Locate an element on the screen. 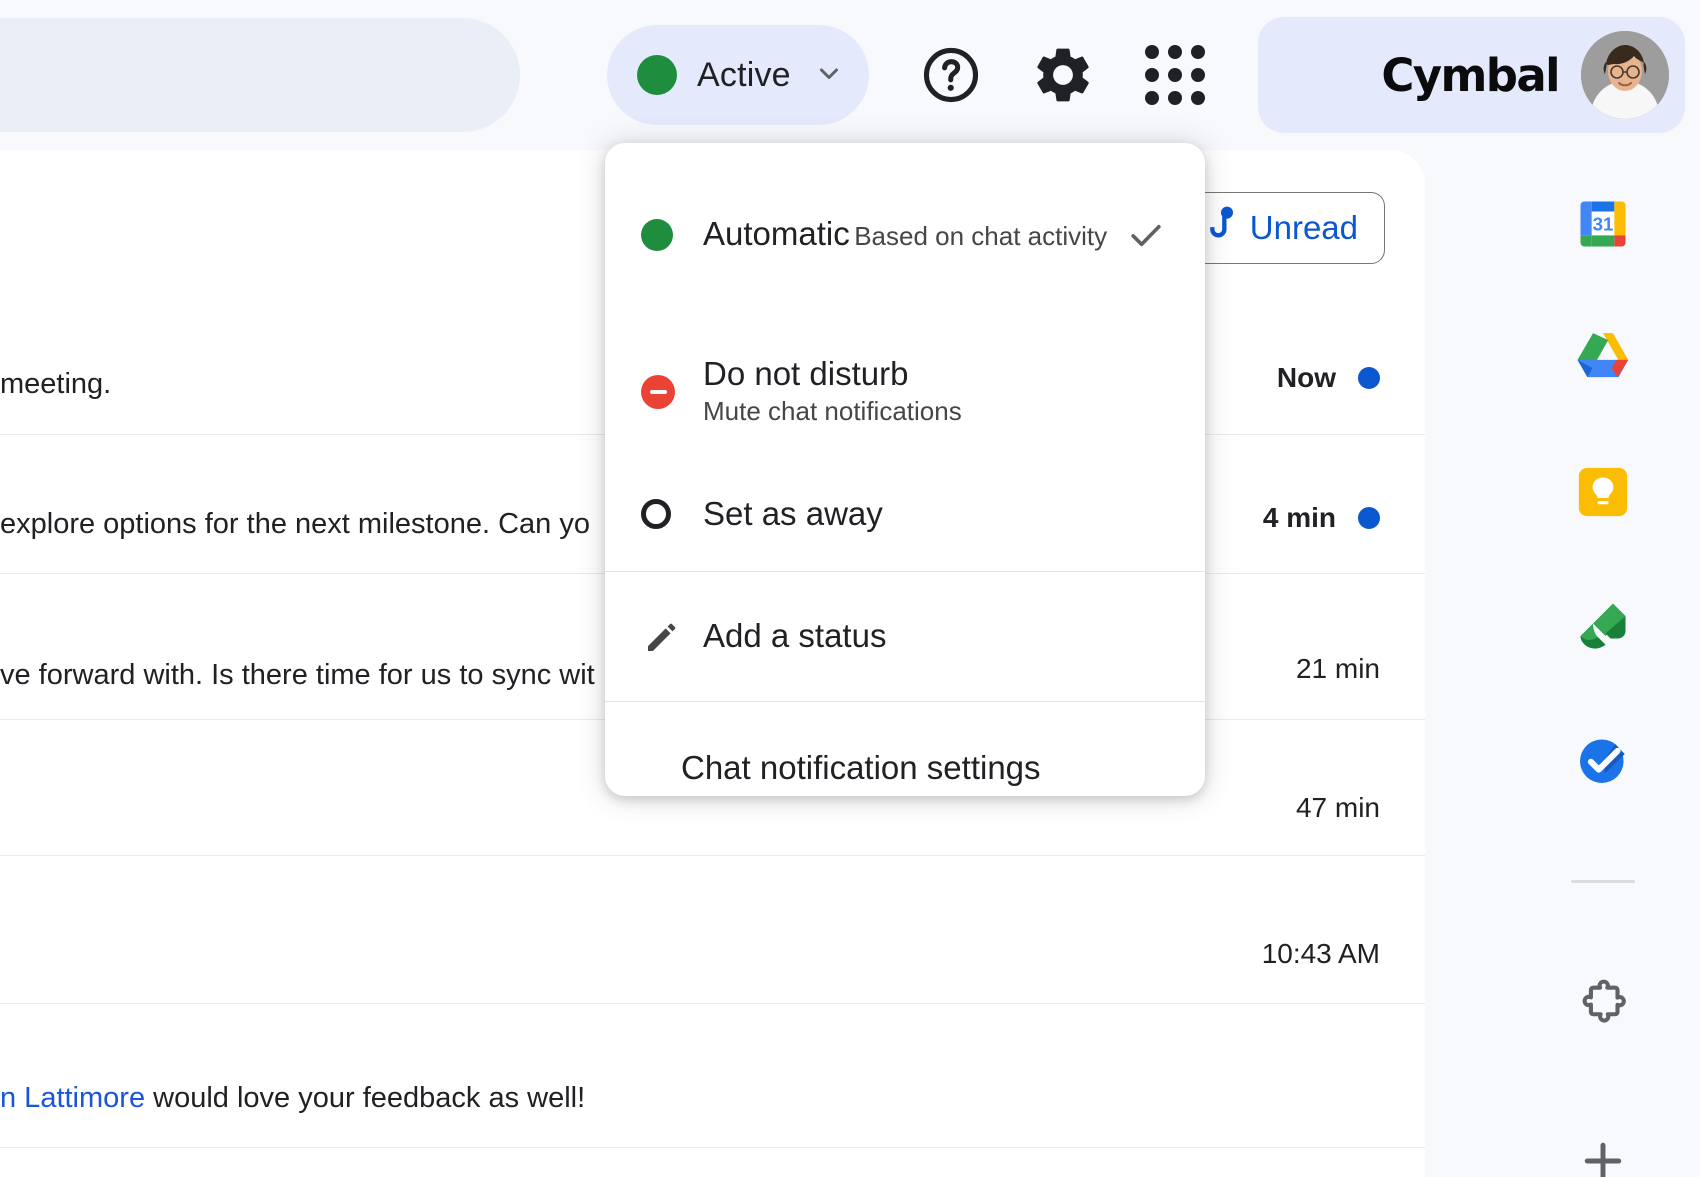  rail-item-keep is located at coordinates (1603, 492).